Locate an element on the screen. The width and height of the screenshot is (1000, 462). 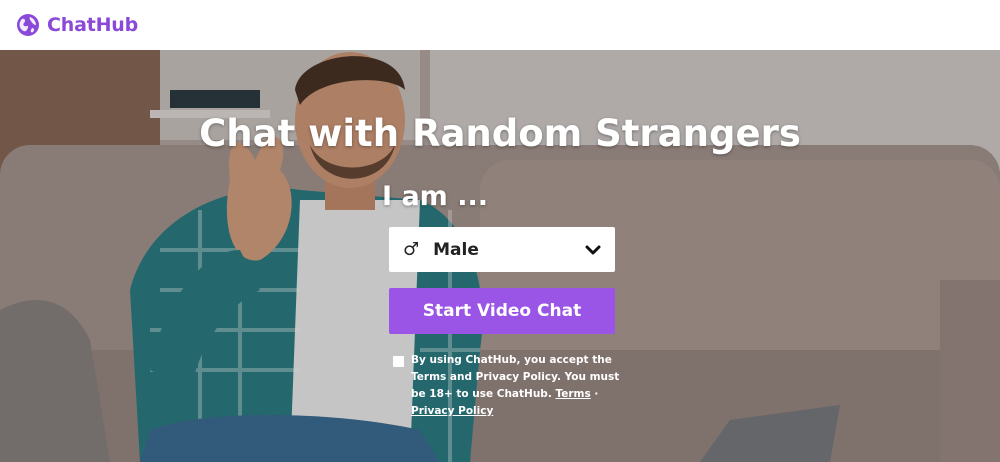
globe-icon is located at coordinates (28, 25).